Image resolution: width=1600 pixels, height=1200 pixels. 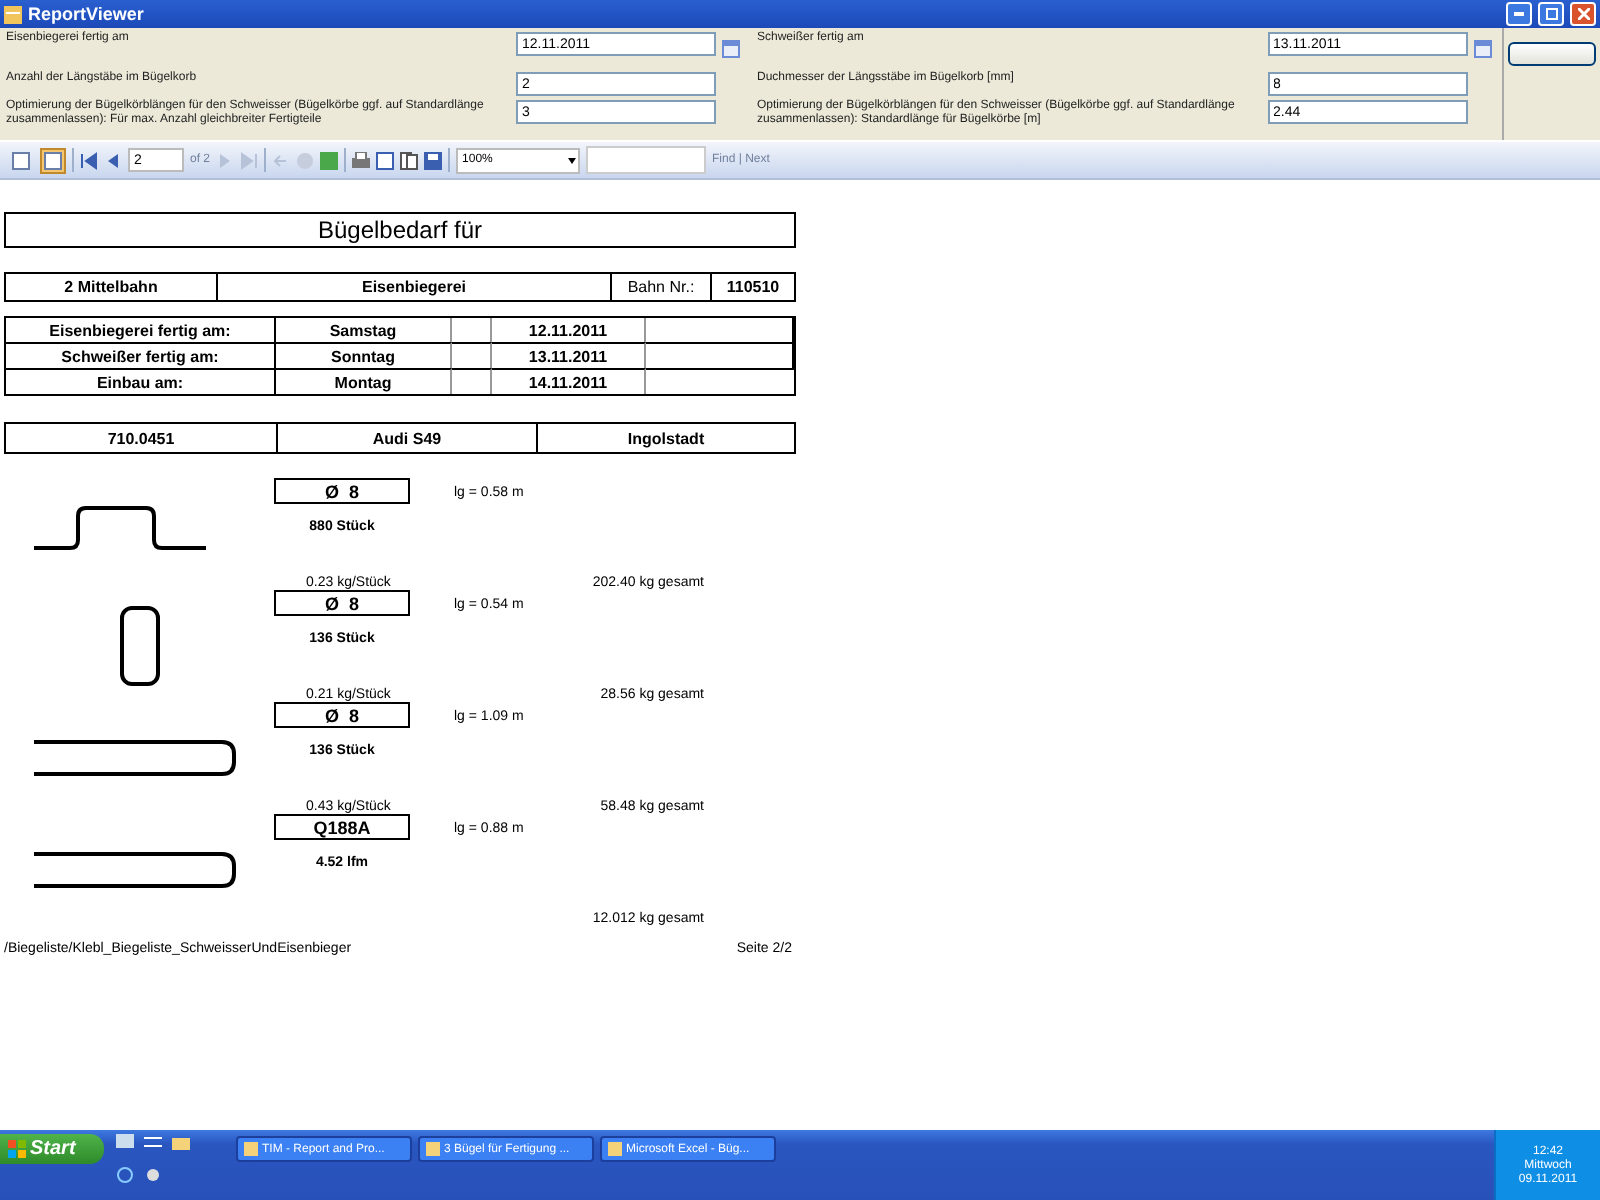 I want to click on table-cell: Audi S49, so click(x=408, y=438).